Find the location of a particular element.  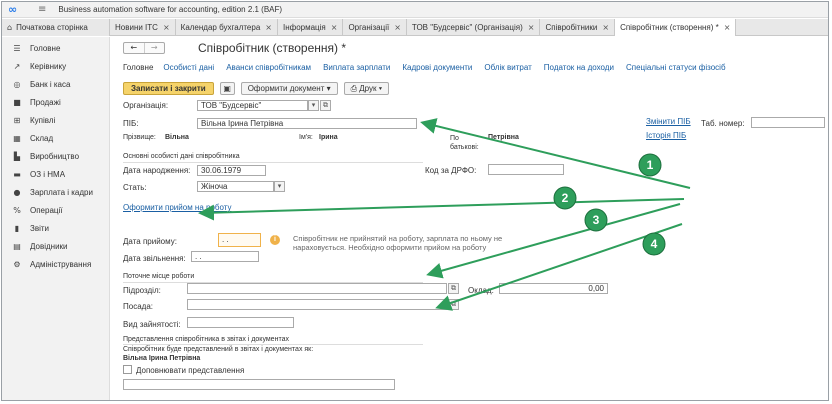

callout-number: 3 is located at coordinates (596, 220).